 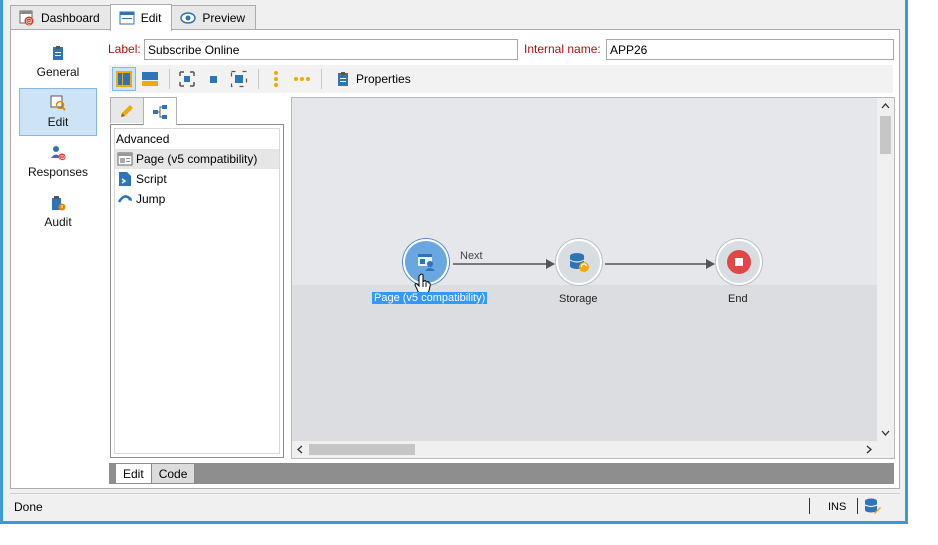 I want to click on horizontal-scrollbar, so click(x=584, y=449).